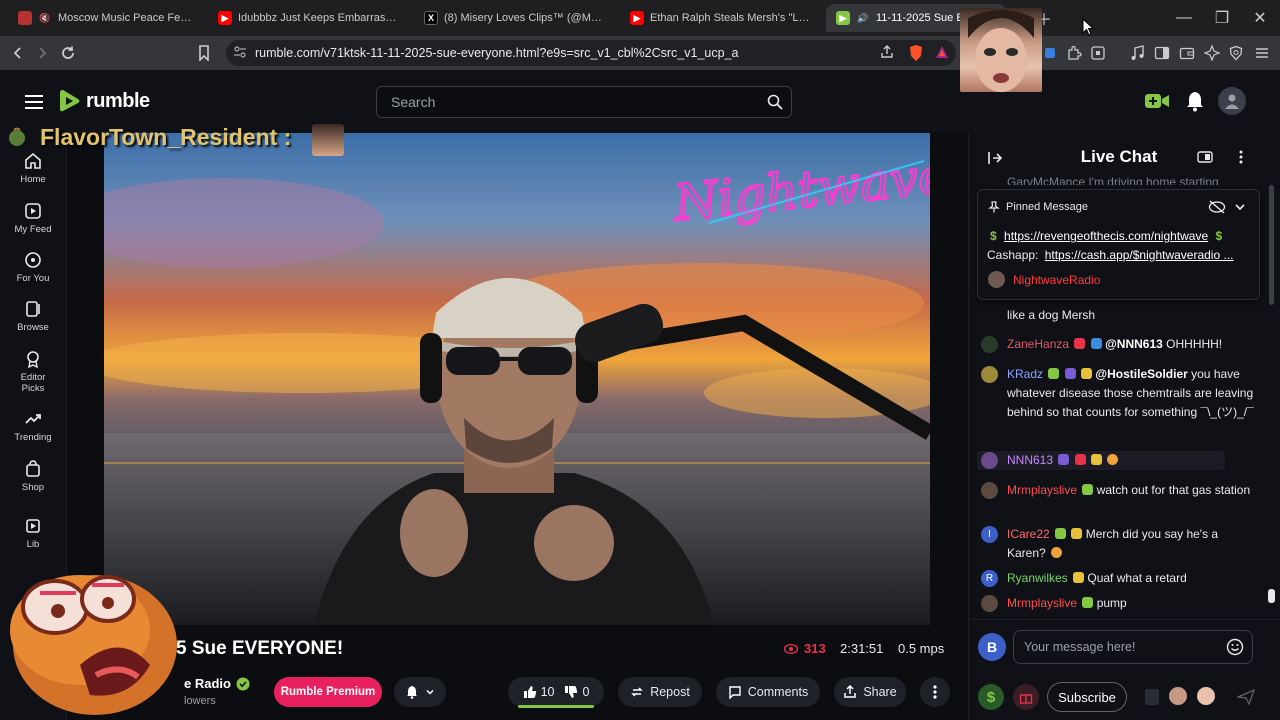 Image resolution: width=1280 pixels, height=720 pixels. I want to click on brave-rewards-icon, so click(942, 52).